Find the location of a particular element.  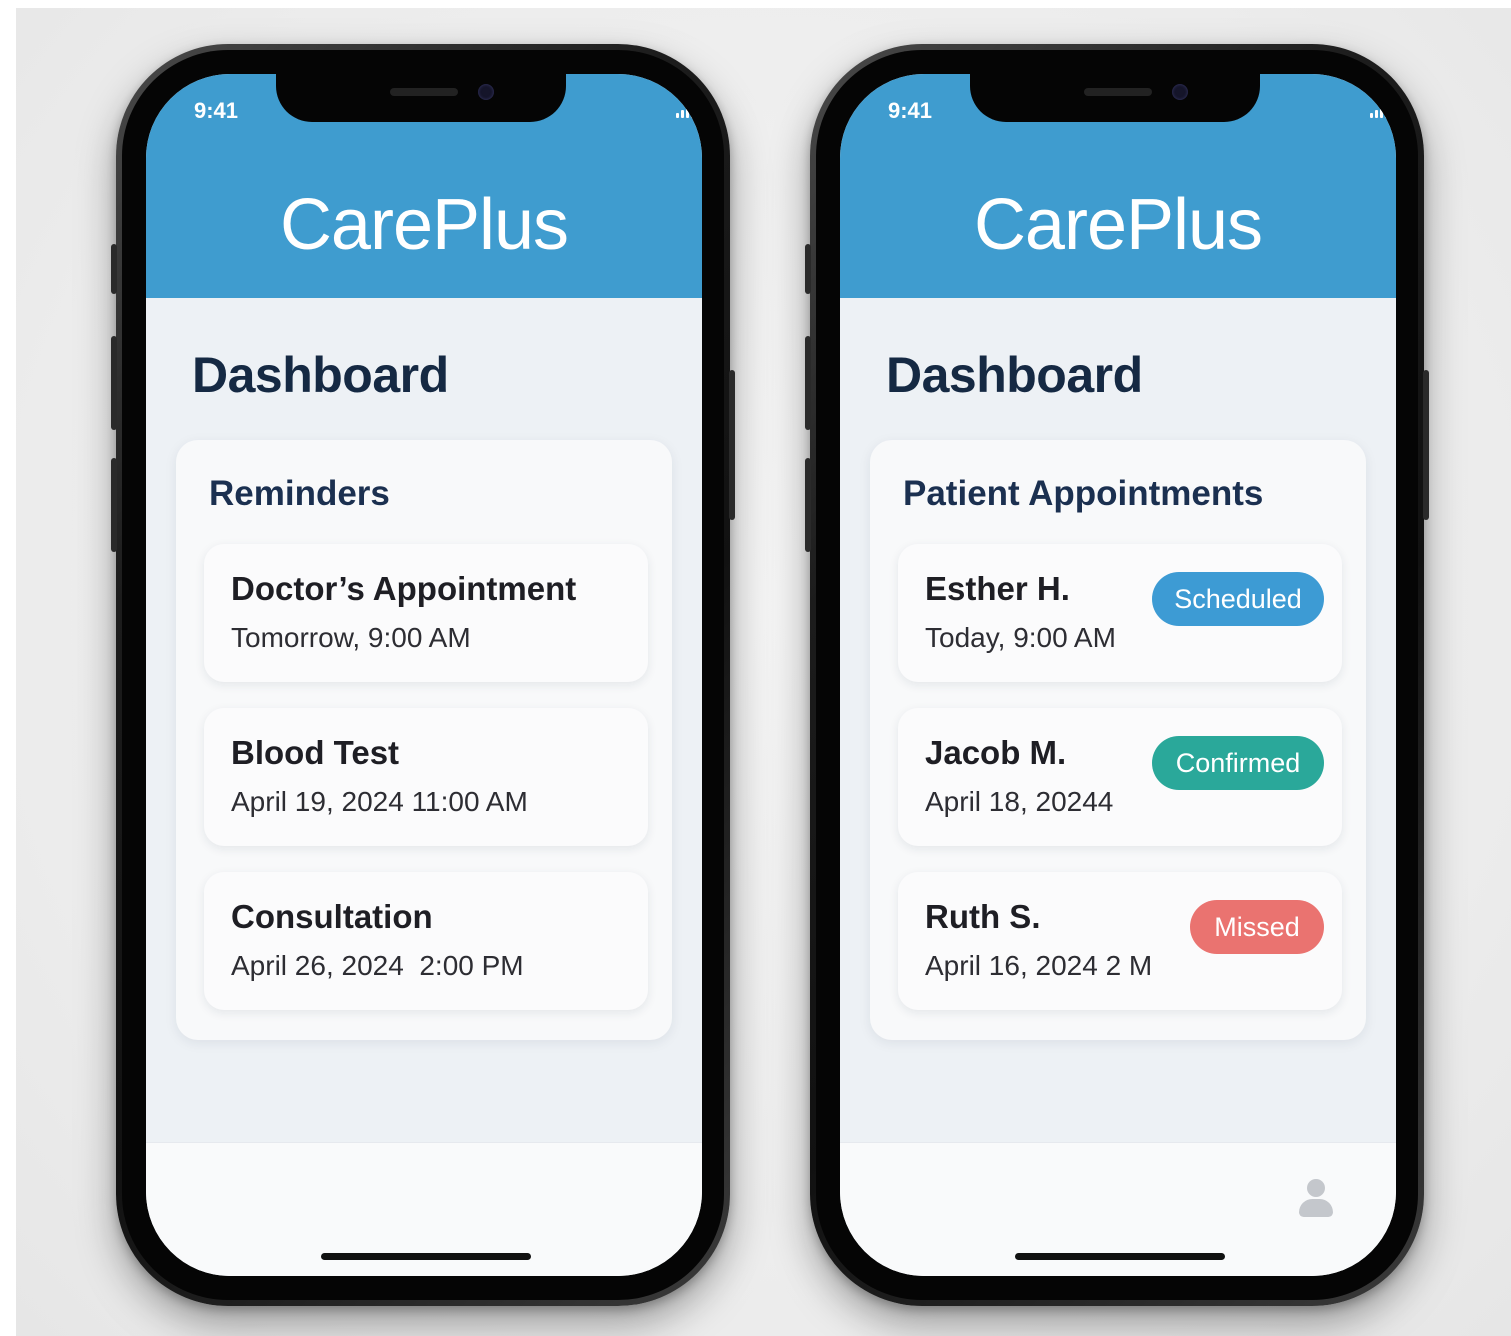

status-badge: Missed is located at coordinates (1257, 927).